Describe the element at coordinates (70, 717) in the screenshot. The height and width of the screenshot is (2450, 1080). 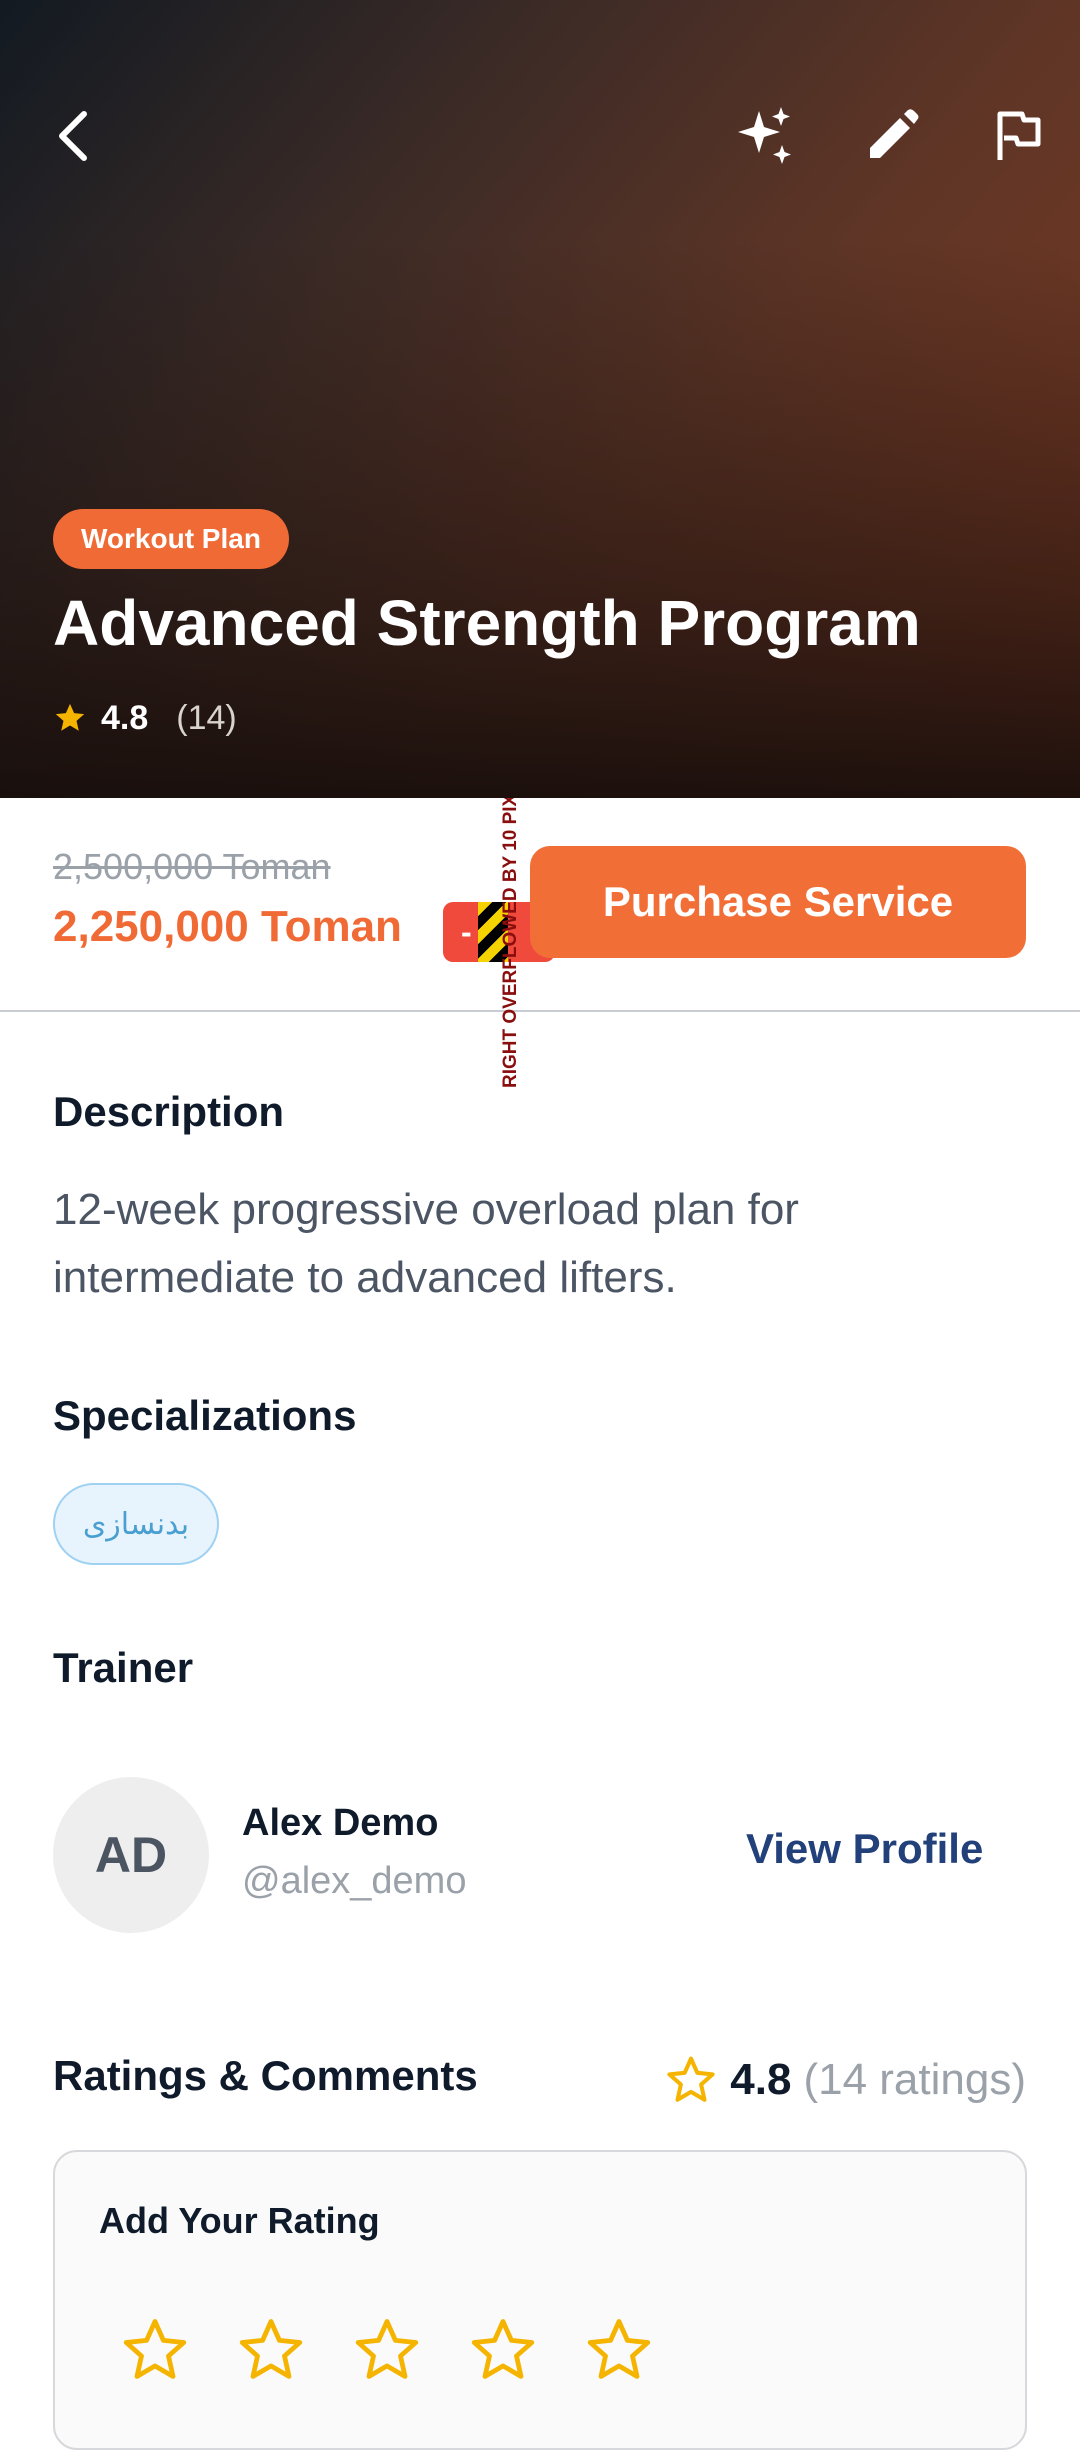
I see `star-icon` at that location.